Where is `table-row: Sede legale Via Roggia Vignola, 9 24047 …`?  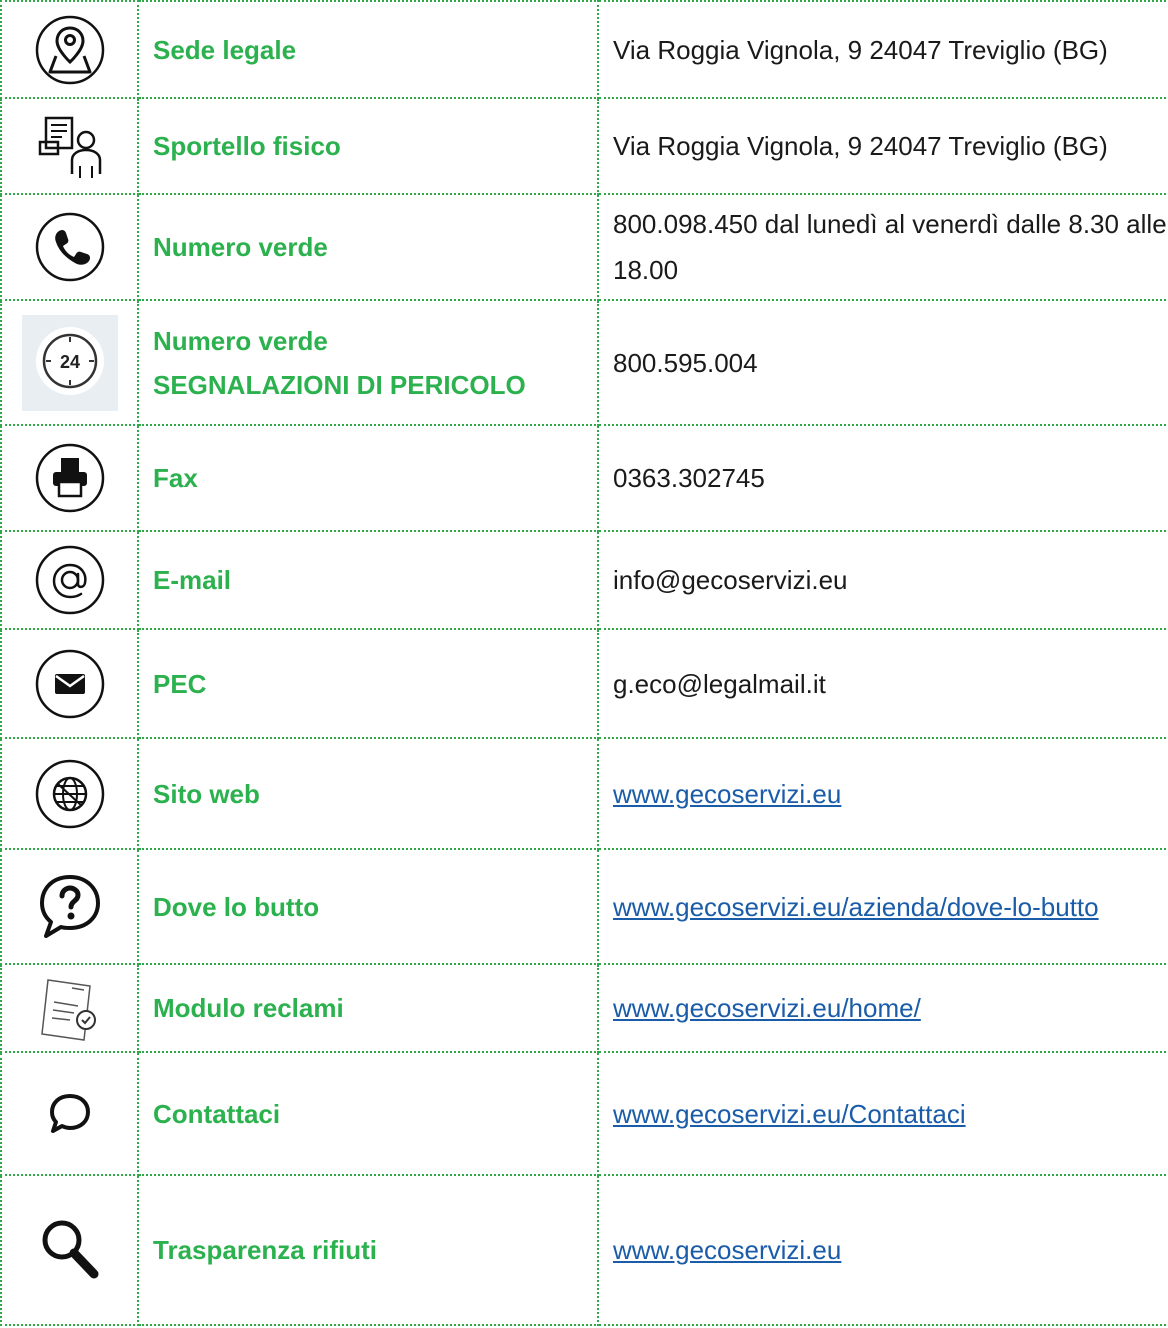 table-row: Sede legale Via Roggia Vignola, 9 24047 … is located at coordinates (584, 49).